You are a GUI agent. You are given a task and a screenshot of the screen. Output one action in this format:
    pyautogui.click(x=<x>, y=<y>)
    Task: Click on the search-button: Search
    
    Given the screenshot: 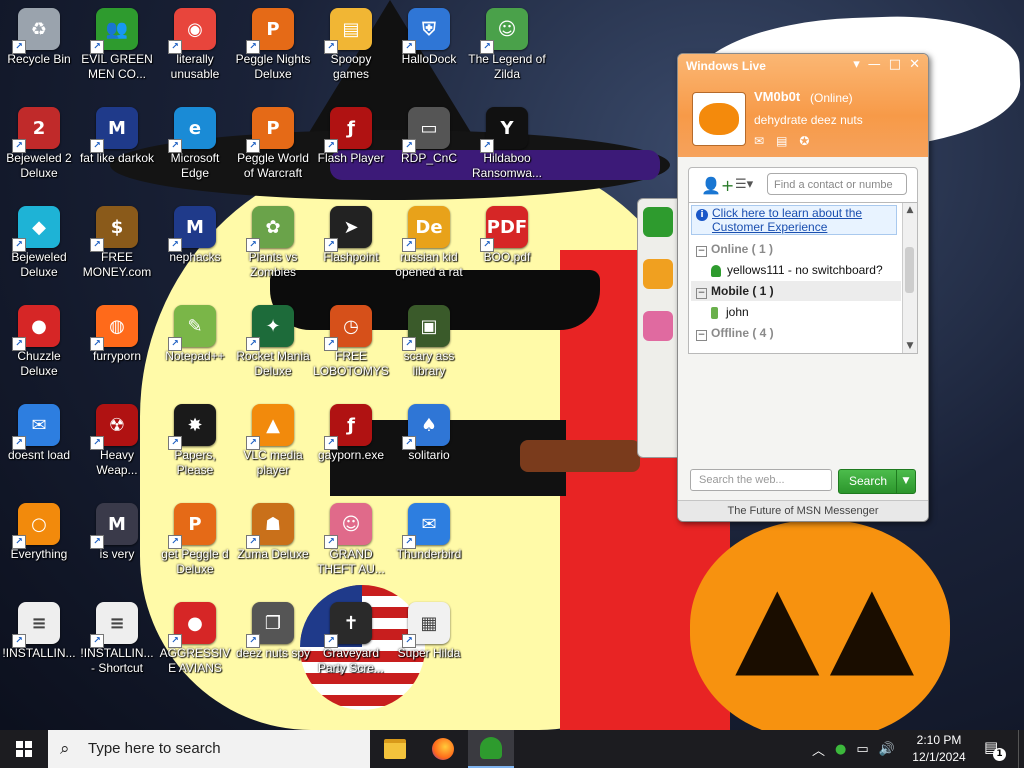 What is the action you would take?
    pyautogui.click(x=868, y=481)
    